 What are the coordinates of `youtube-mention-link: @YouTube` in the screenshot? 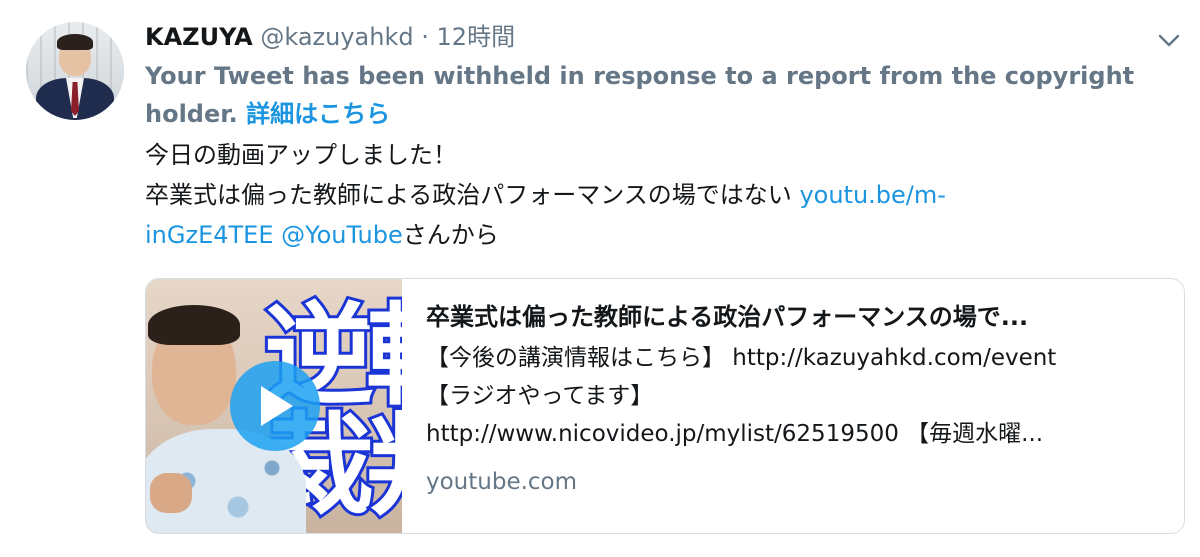 It's located at (342, 235).